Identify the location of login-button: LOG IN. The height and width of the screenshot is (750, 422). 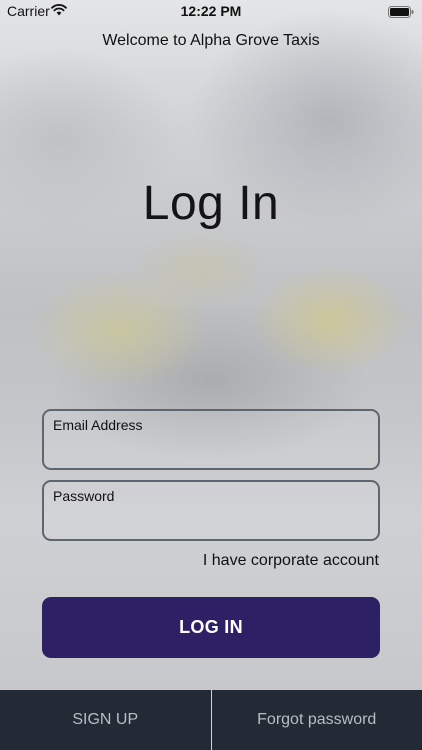
(211, 627).